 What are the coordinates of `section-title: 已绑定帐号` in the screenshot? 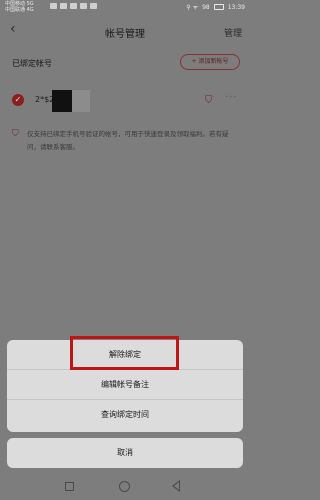 It's located at (32, 63).